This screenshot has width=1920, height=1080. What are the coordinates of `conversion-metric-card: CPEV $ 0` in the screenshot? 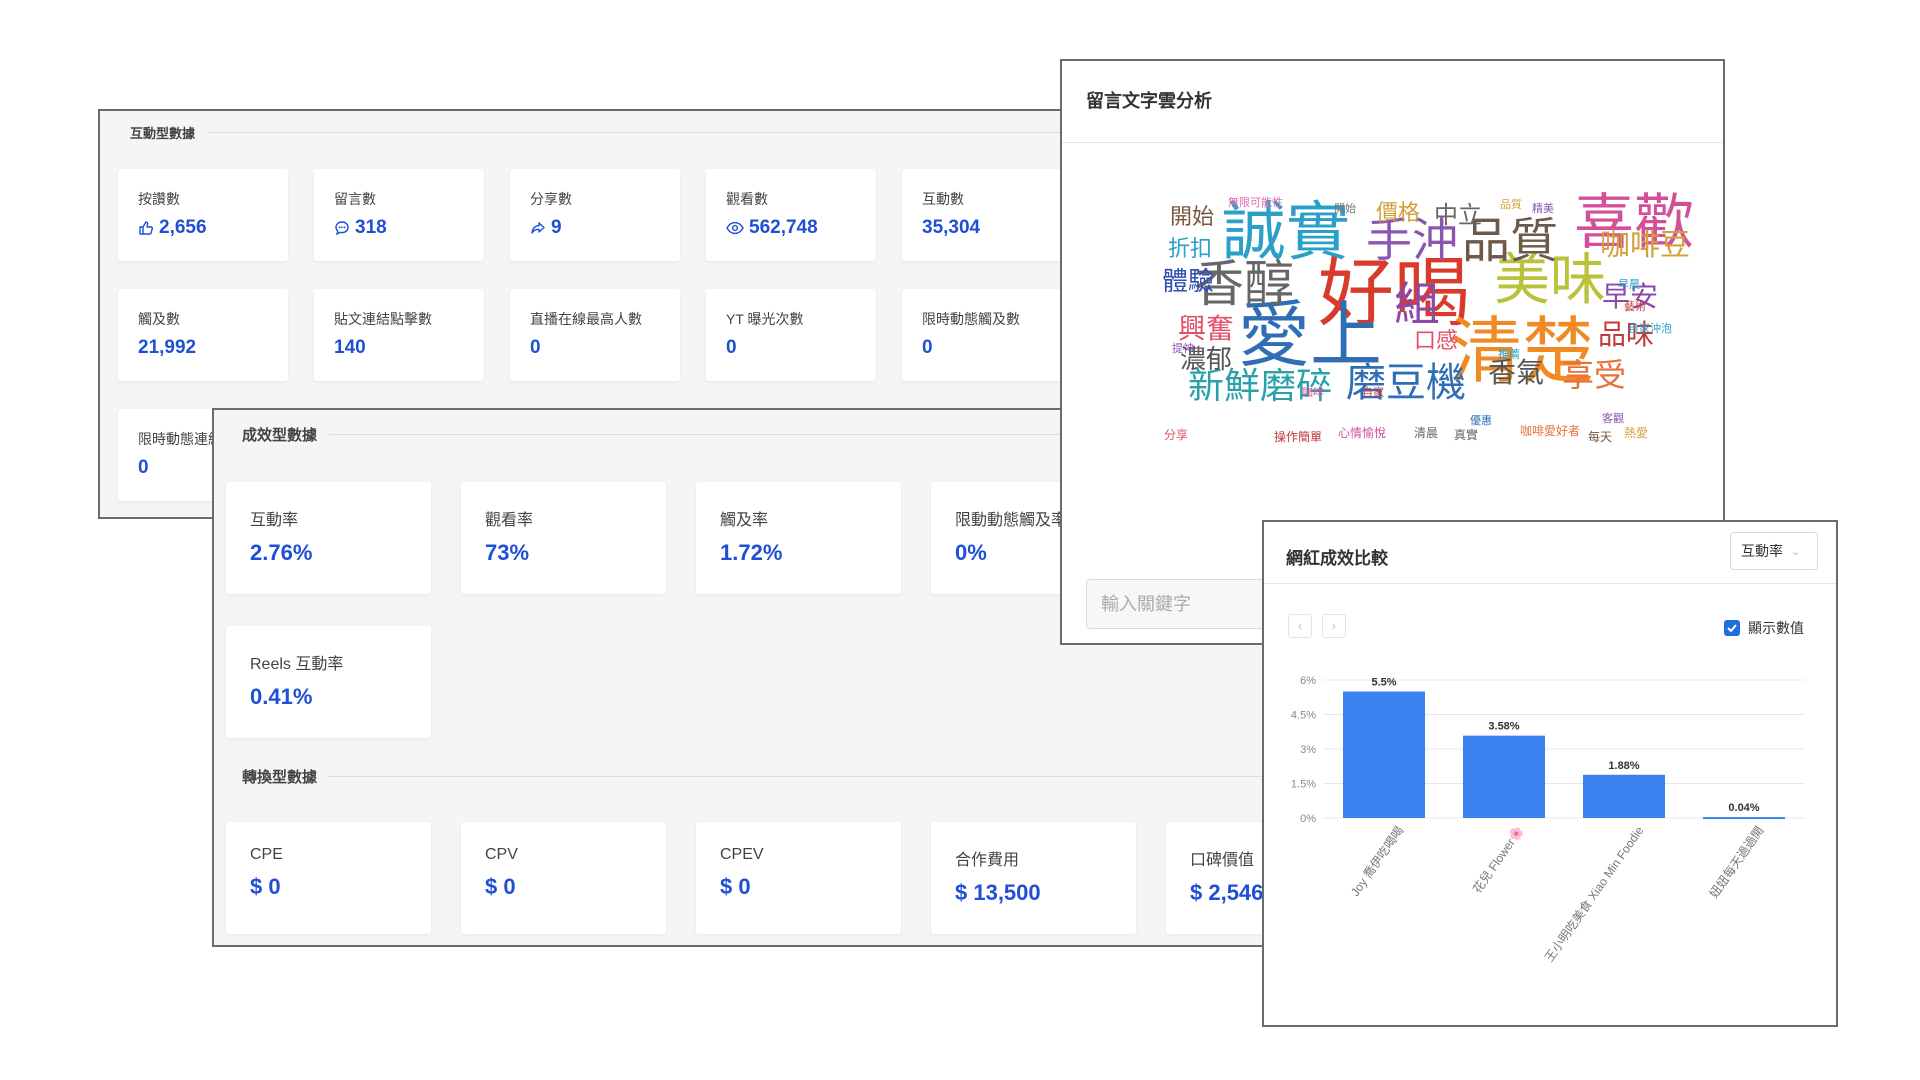 It's located at (798, 878).